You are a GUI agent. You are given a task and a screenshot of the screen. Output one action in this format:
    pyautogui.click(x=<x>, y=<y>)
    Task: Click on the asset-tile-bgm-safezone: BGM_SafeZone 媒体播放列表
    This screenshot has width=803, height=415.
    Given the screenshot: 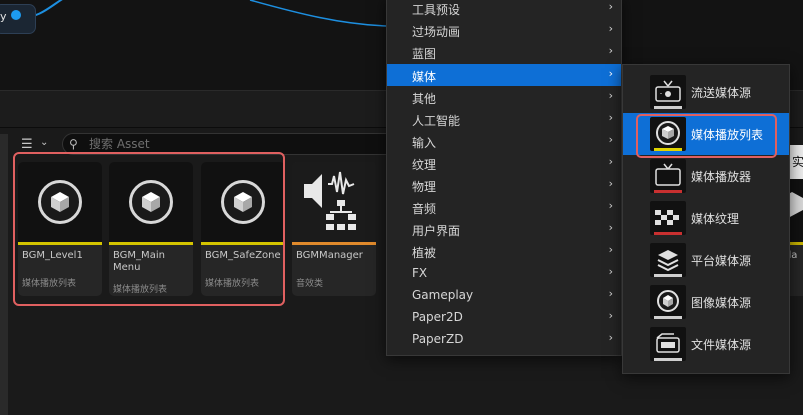 What is the action you would take?
    pyautogui.click(x=243, y=229)
    